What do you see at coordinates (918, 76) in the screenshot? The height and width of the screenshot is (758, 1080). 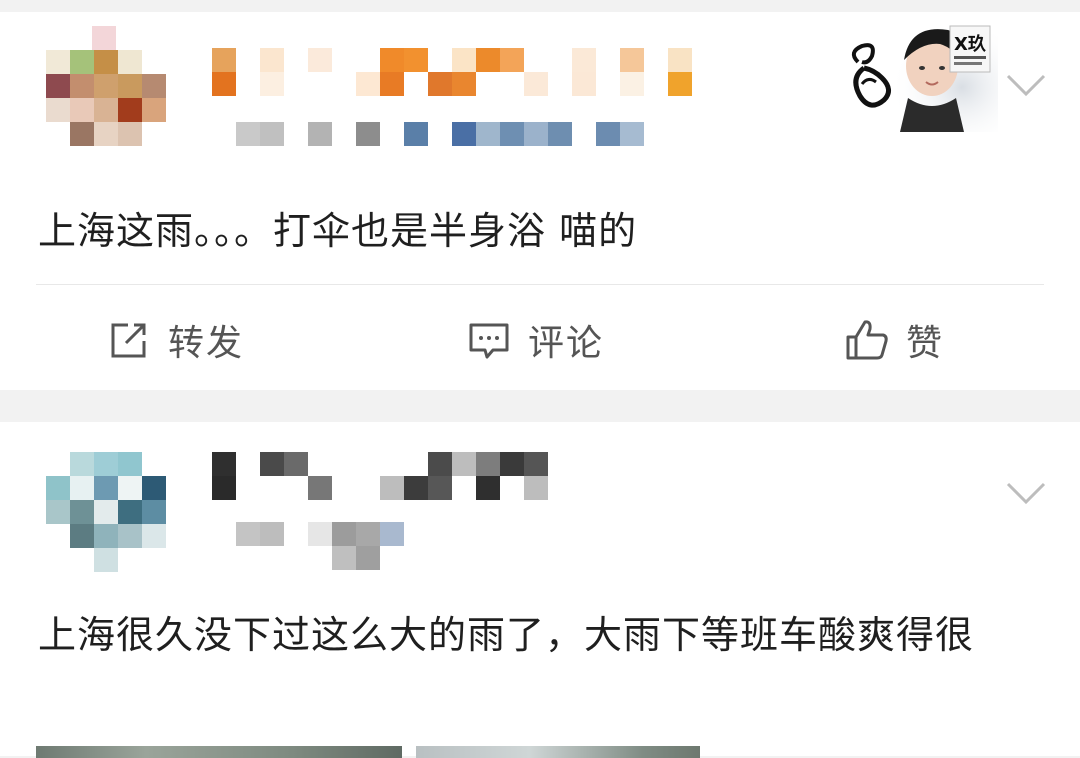 I see `fan-badge-image: X玖` at bounding box center [918, 76].